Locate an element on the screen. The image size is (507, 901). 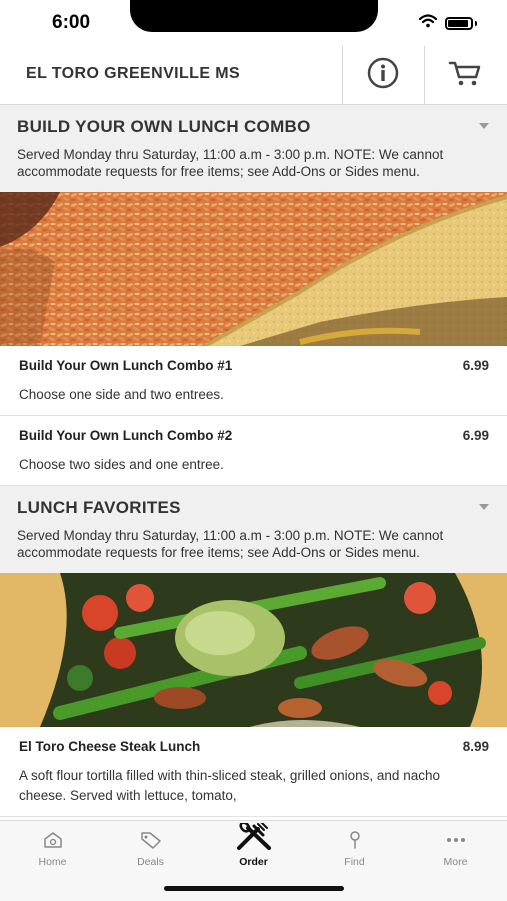
tab-order: Order is located at coordinates (253, 847).